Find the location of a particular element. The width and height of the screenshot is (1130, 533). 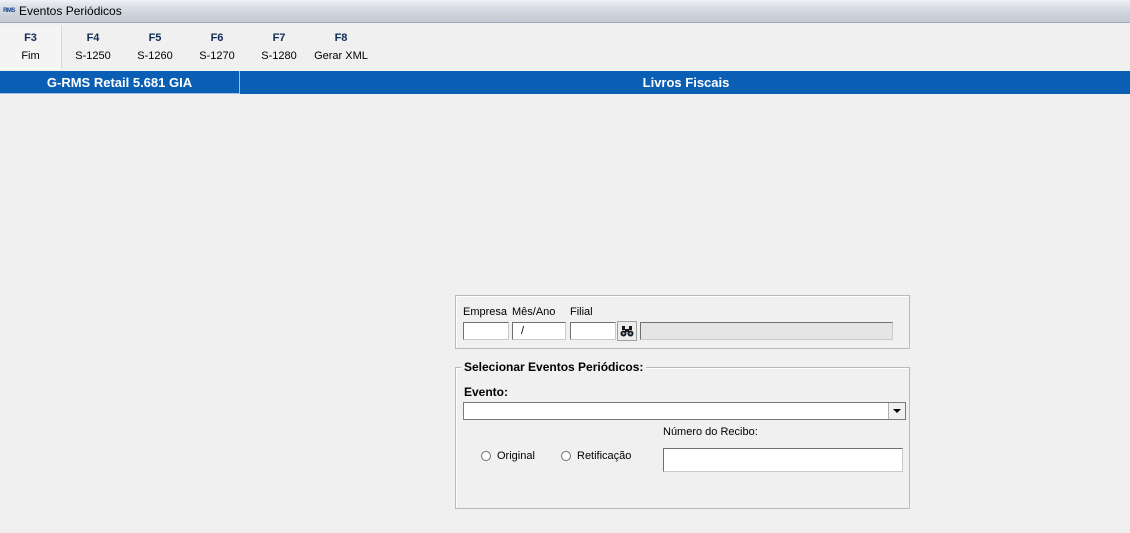

f4-button-label: S-1250 is located at coordinates (93, 56).